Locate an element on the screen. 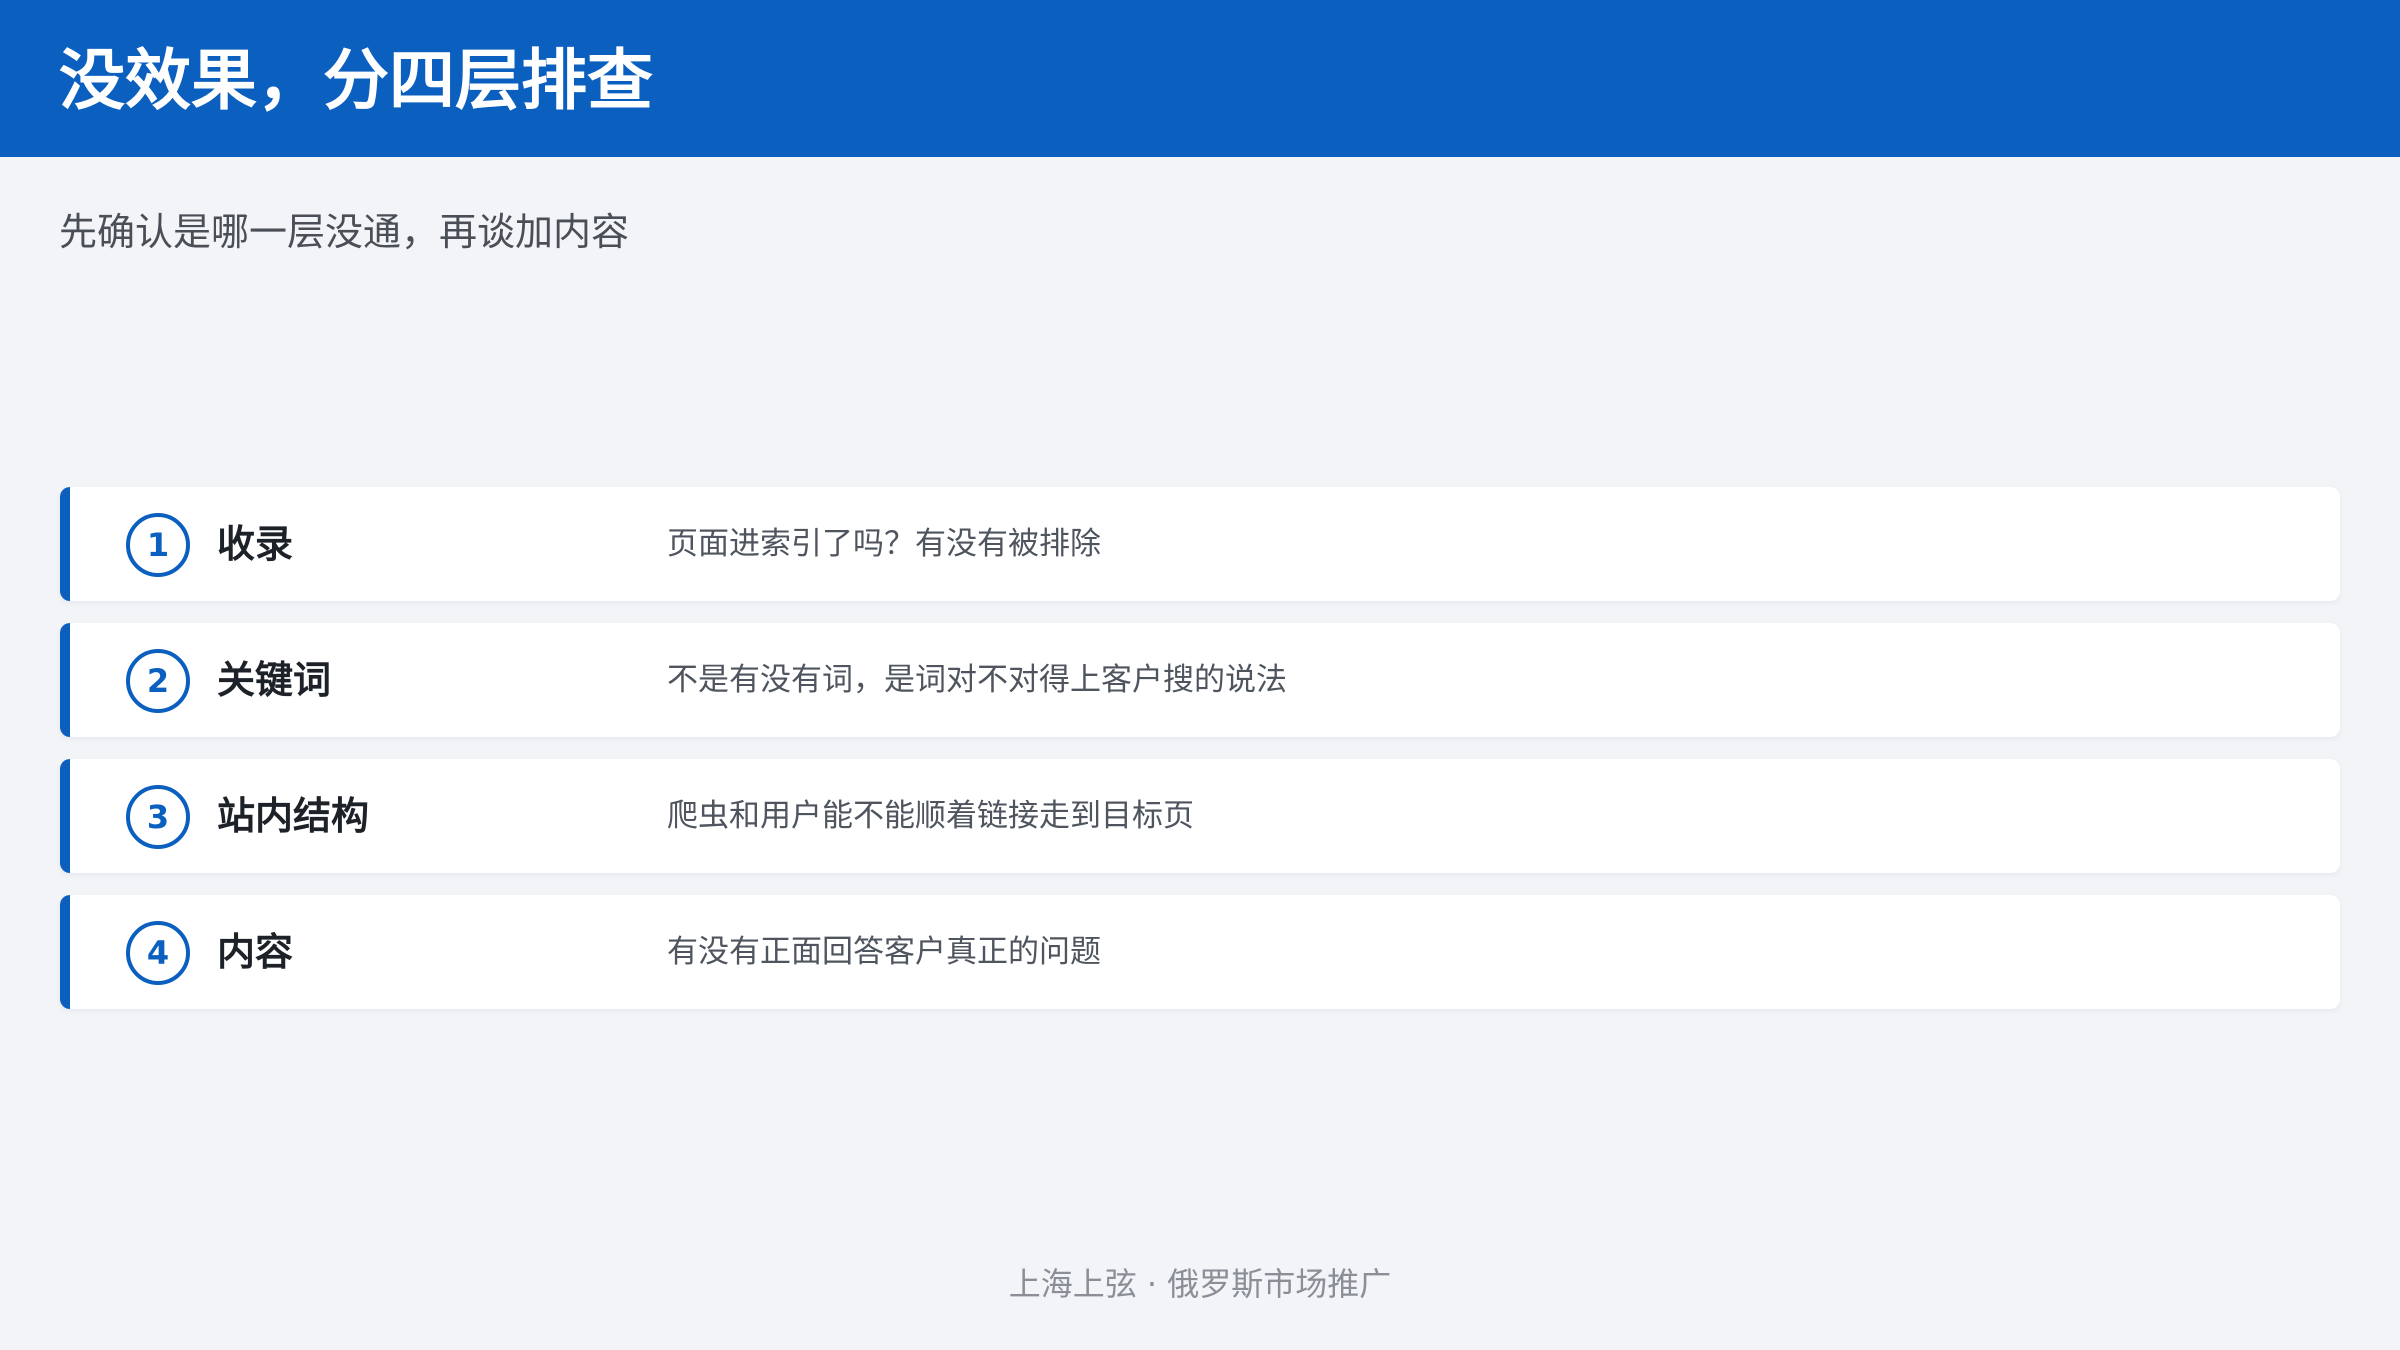  step-title: 收录 is located at coordinates (255, 544).